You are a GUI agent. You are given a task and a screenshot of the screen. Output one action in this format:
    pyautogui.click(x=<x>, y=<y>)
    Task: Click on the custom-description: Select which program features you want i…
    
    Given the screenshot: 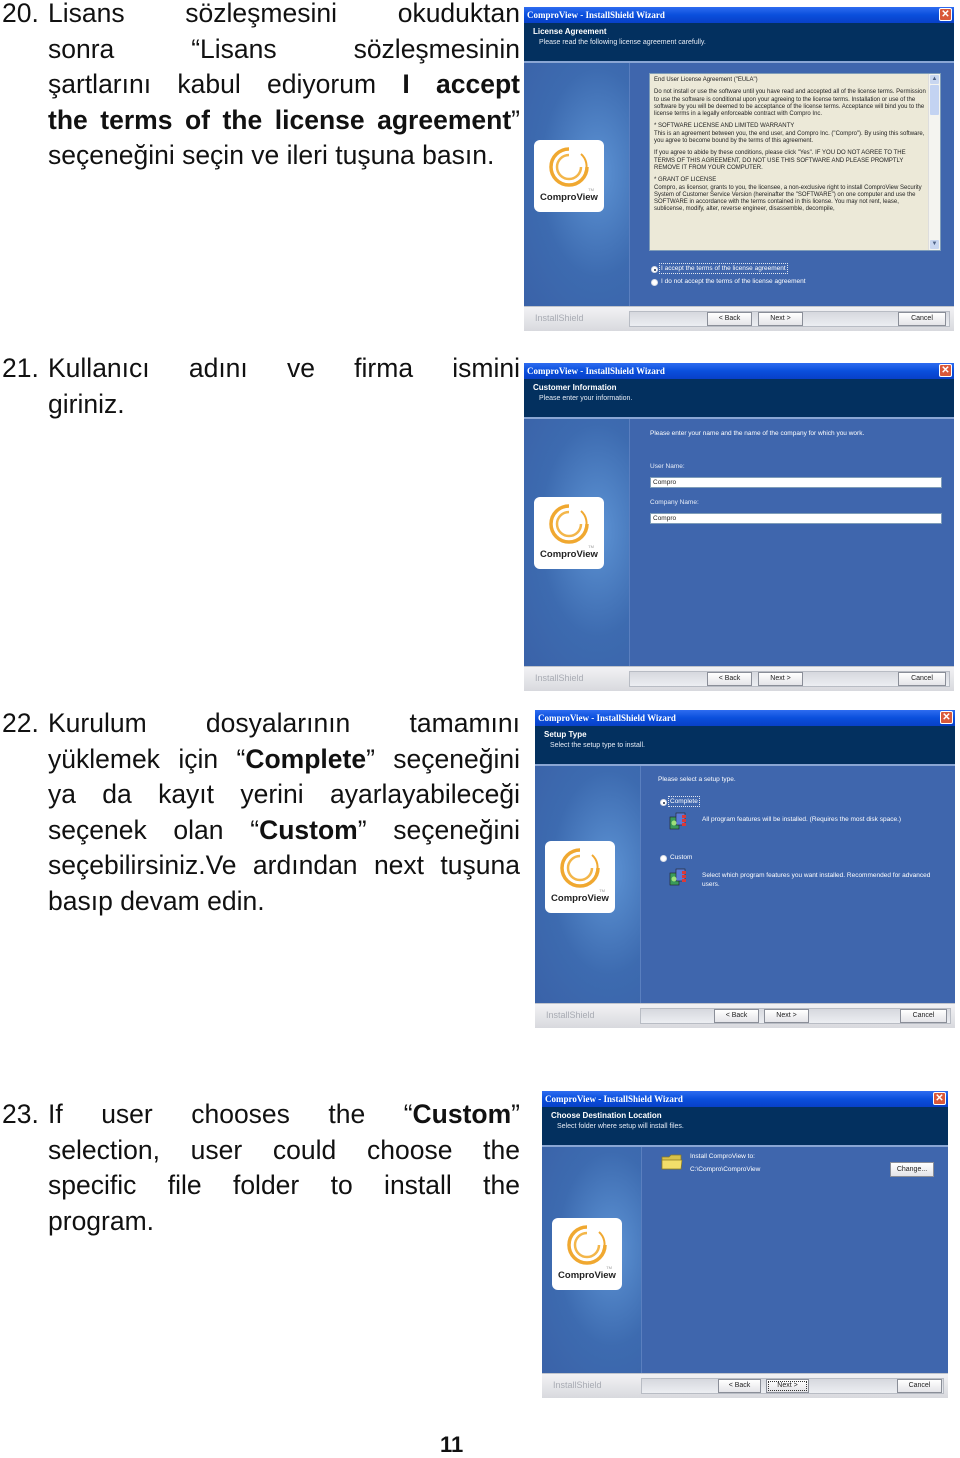 What is the action you would take?
    pyautogui.click(x=816, y=880)
    